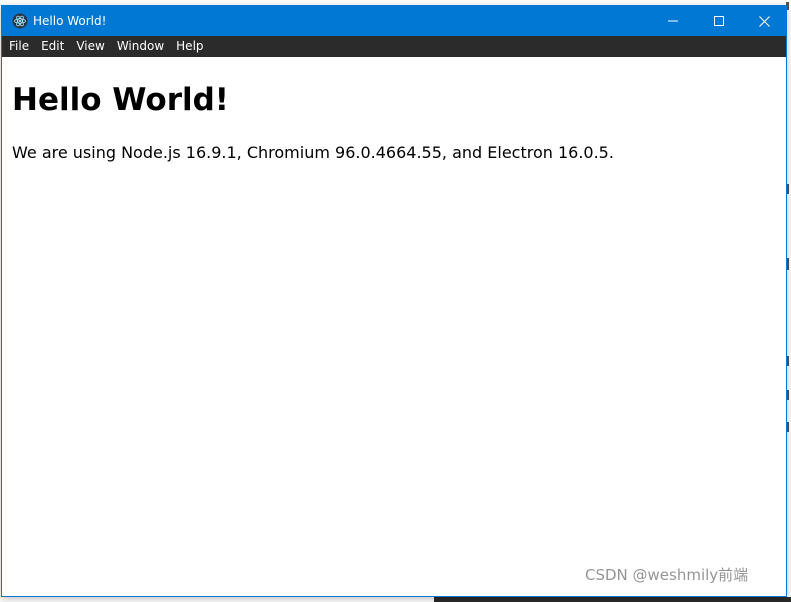 The width and height of the screenshot is (791, 602). I want to click on menu-edit: Edit, so click(52, 46).